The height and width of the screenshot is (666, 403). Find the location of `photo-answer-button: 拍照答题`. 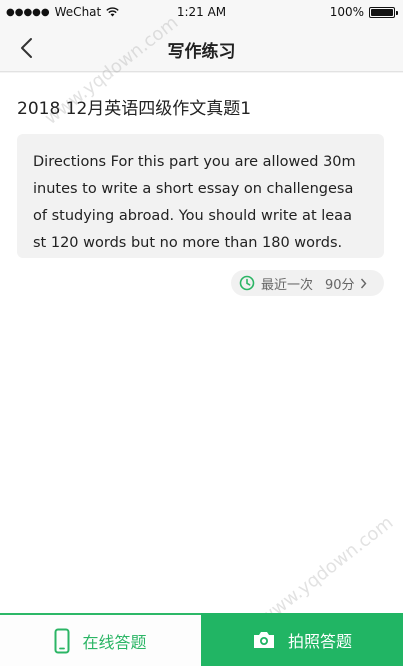

photo-answer-button: 拍照答题 is located at coordinates (302, 639).